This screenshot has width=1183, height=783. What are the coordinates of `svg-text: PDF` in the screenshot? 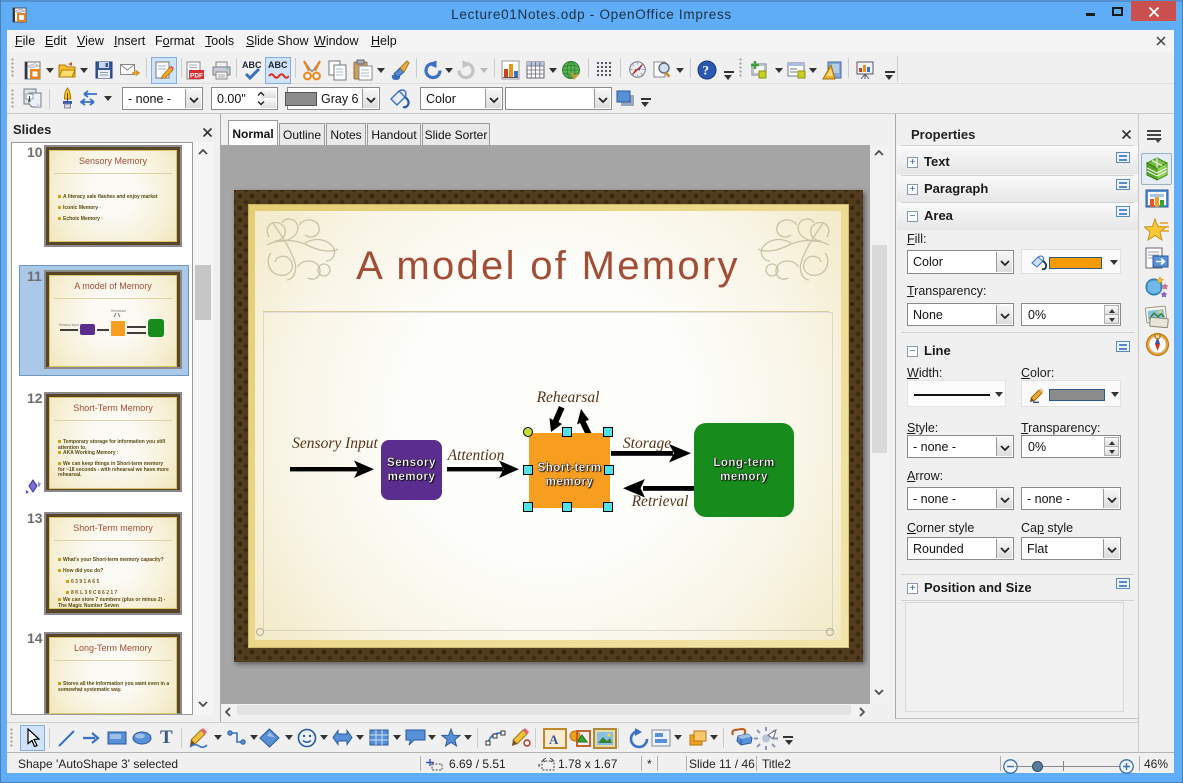 It's located at (196, 76).